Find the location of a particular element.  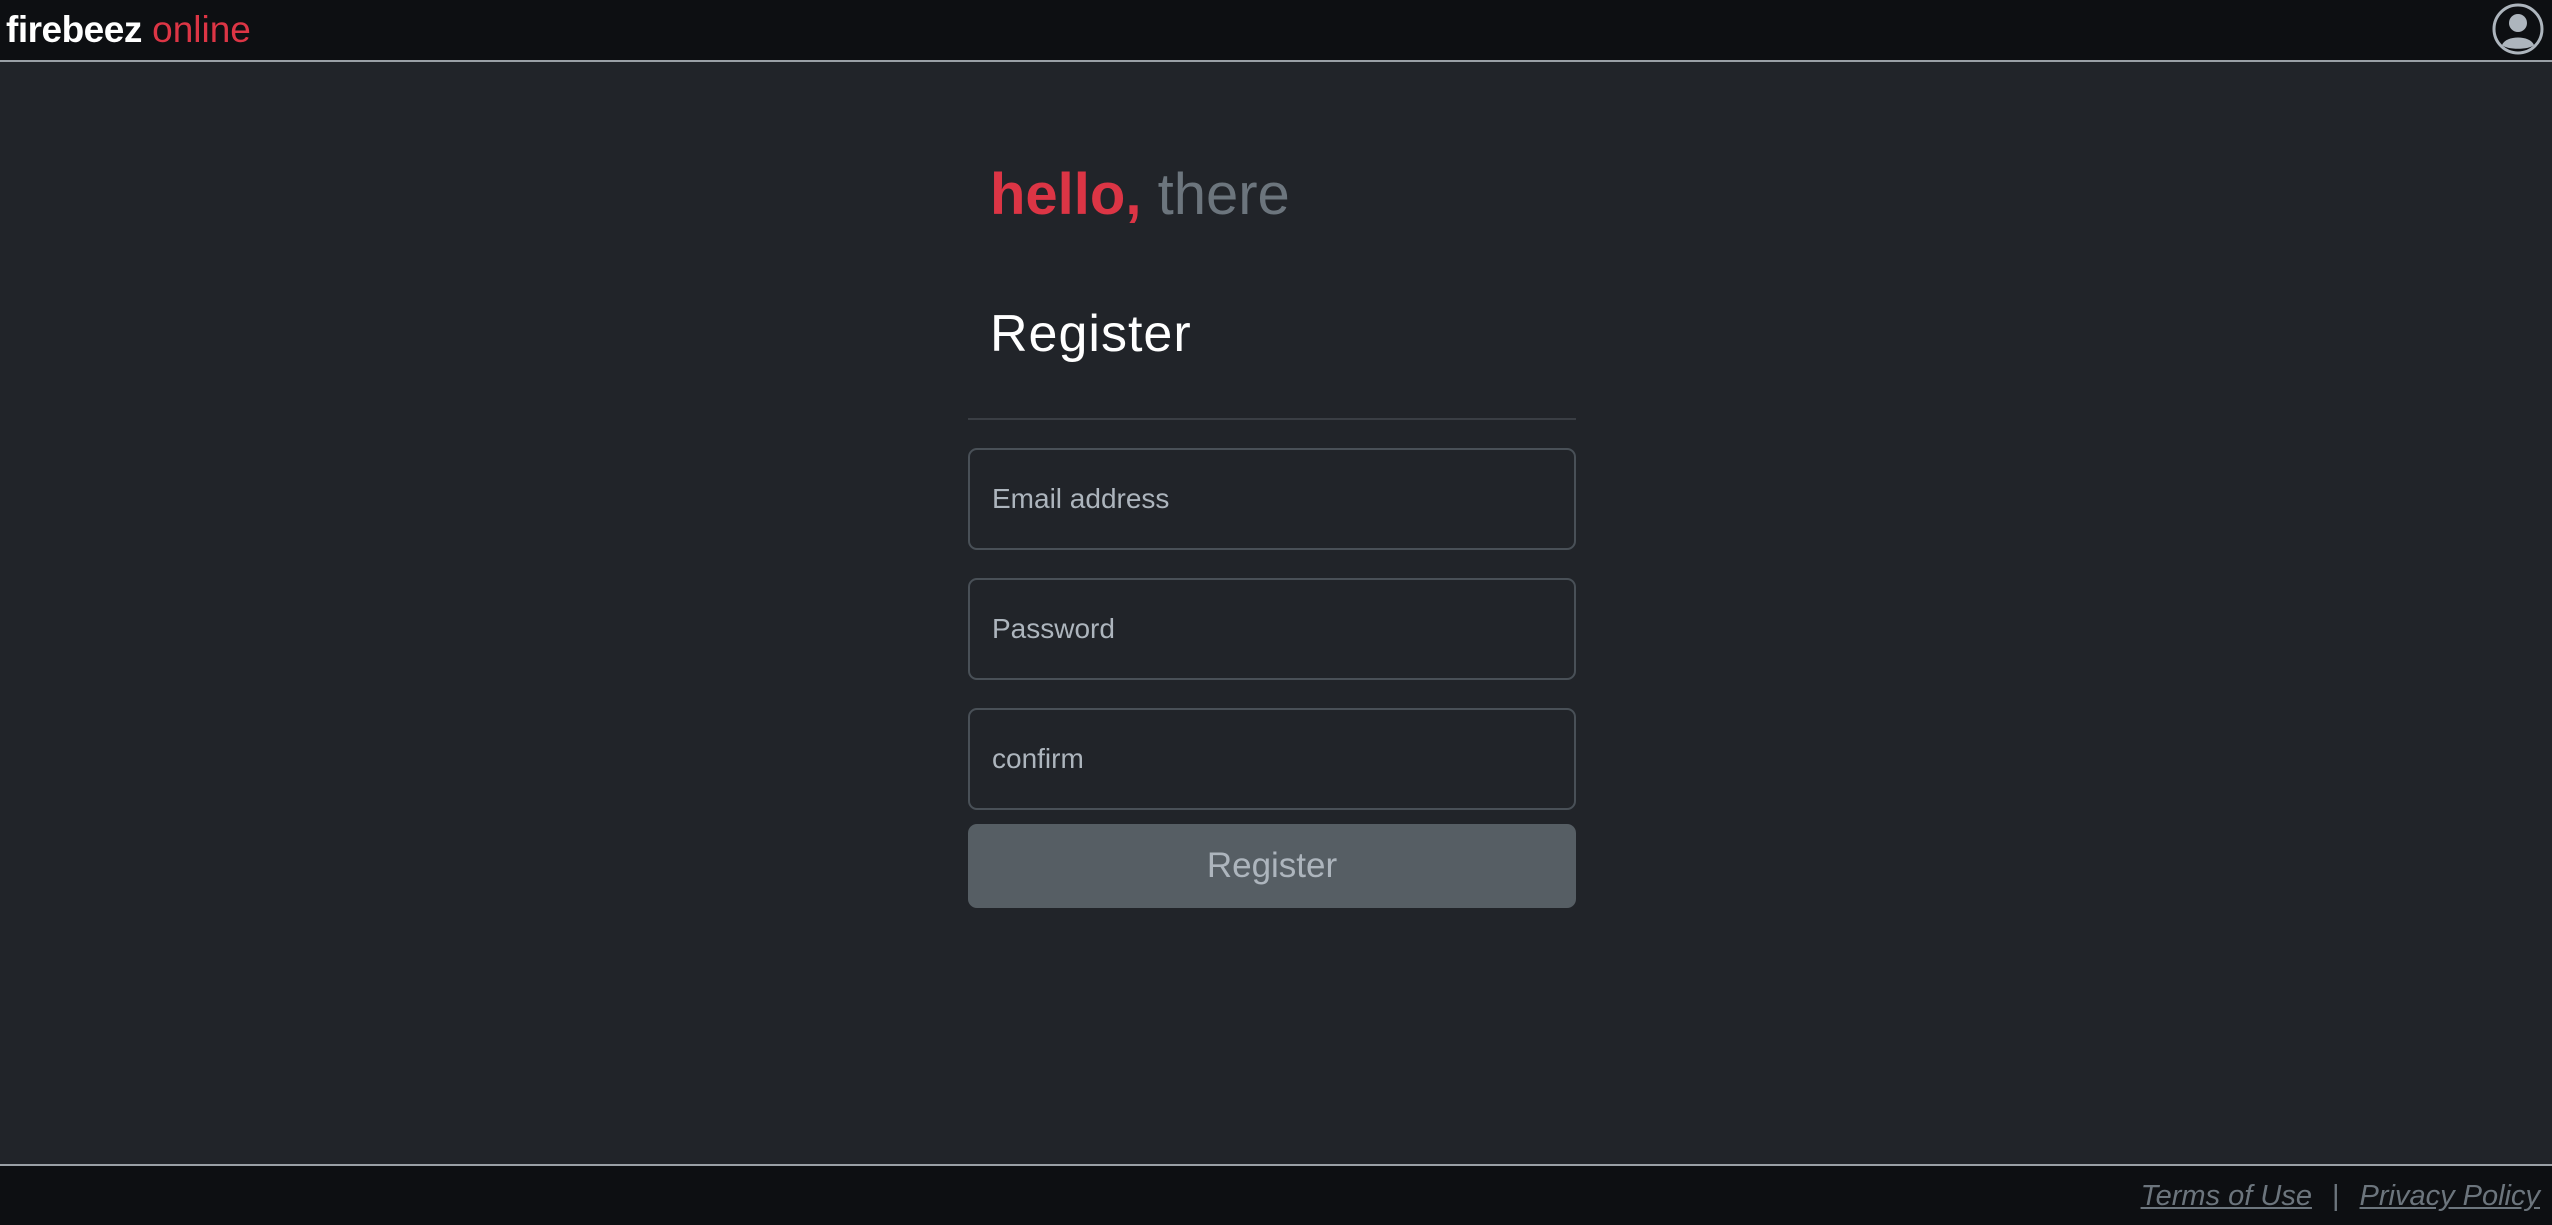

register-panel: hello, there Register Register is located at coordinates (1272, 529).